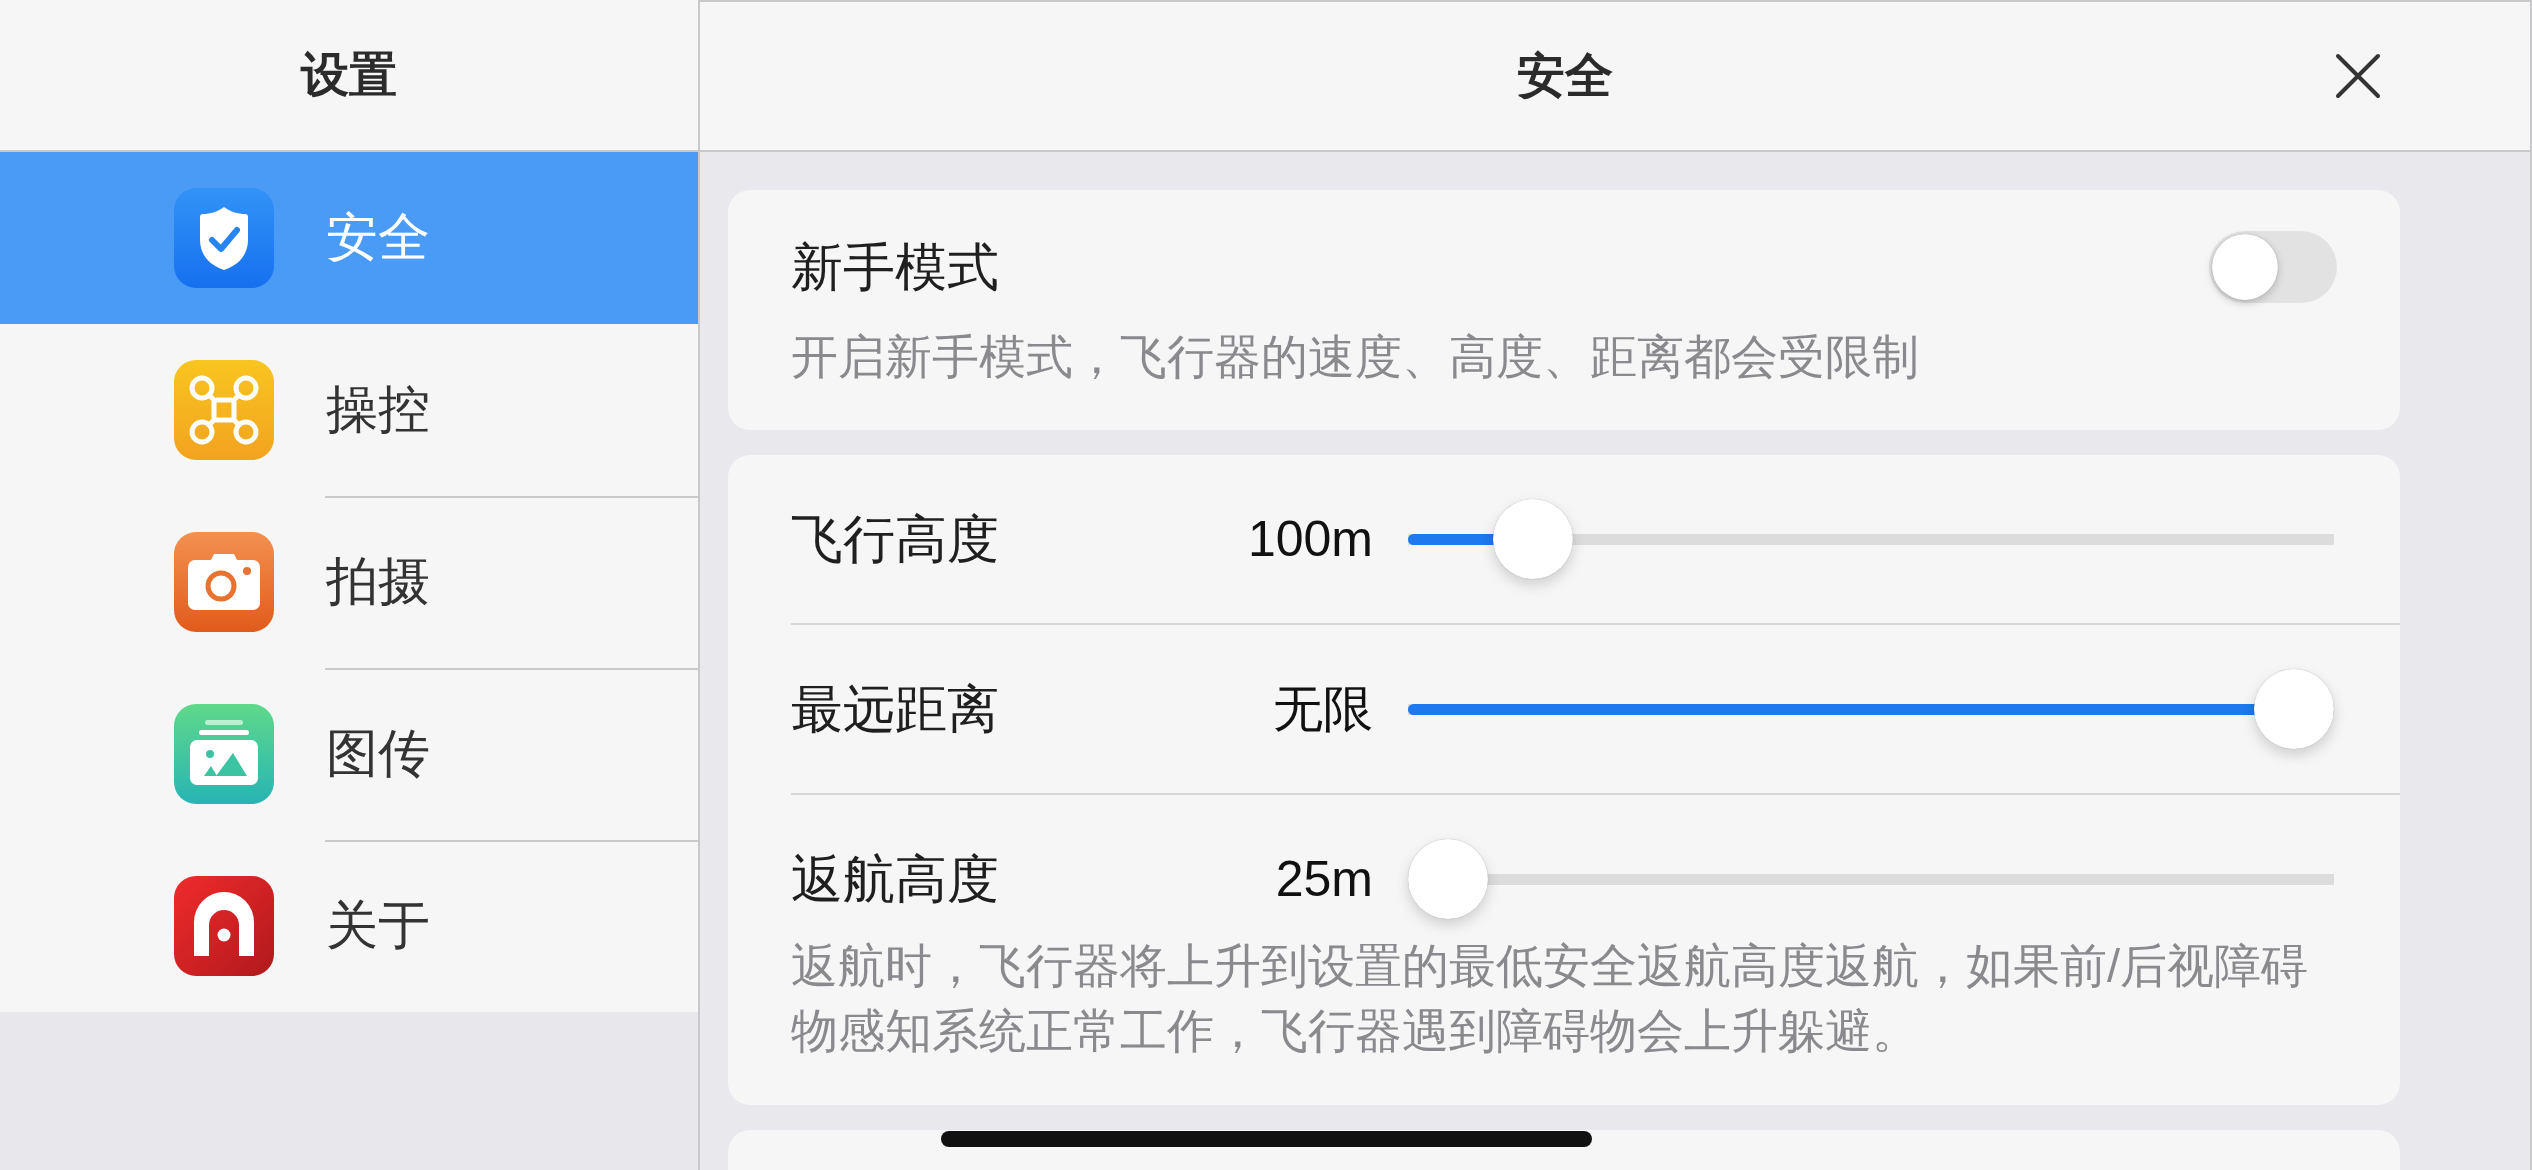 This screenshot has width=2532, height=1170. What do you see at coordinates (349, 754) in the screenshot?
I see `sidebar-item: 图传` at bounding box center [349, 754].